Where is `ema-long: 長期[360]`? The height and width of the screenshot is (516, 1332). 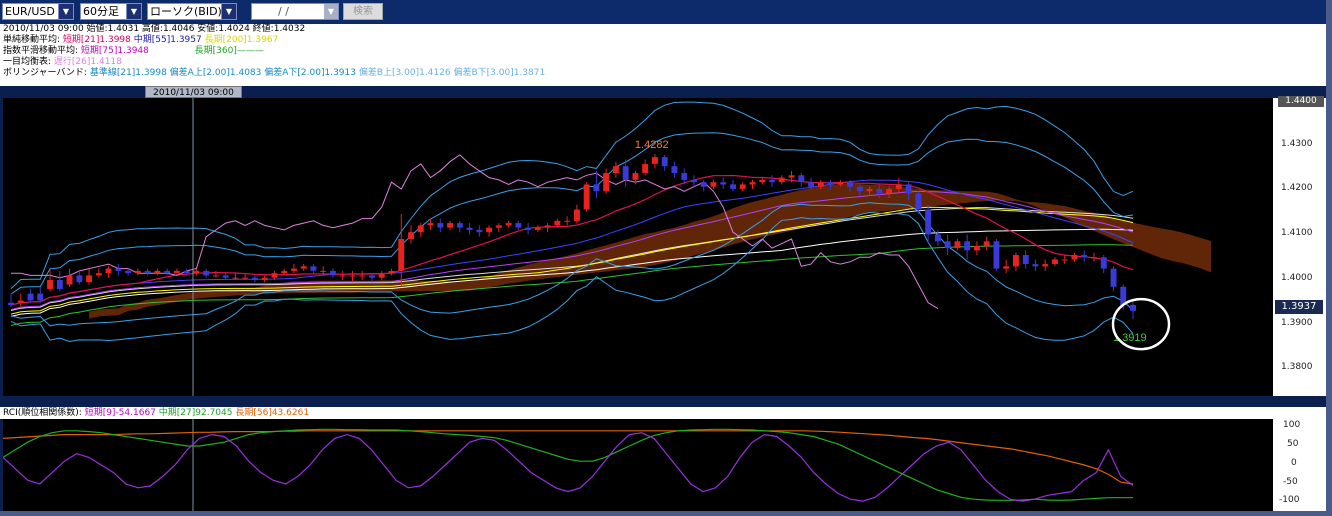 ema-long: 長期[360] is located at coordinates (215, 51).